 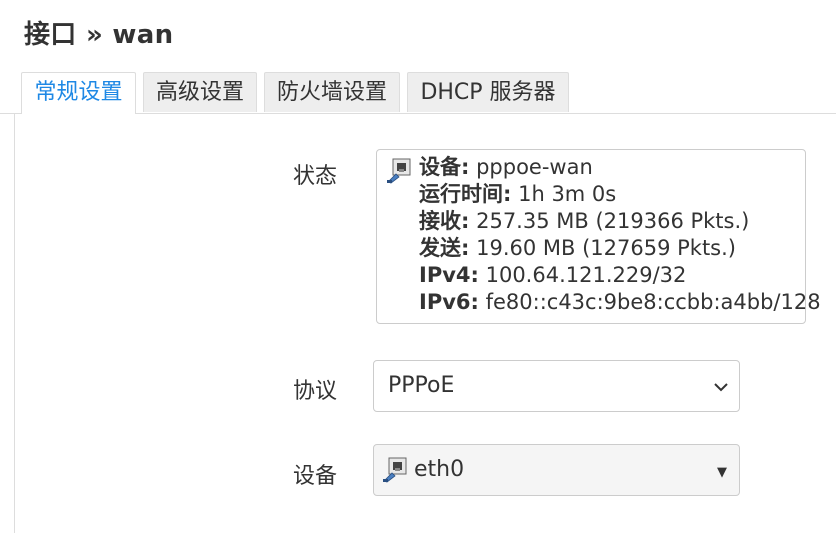 I want to click on chevron-down-icon, so click(x=721, y=387).